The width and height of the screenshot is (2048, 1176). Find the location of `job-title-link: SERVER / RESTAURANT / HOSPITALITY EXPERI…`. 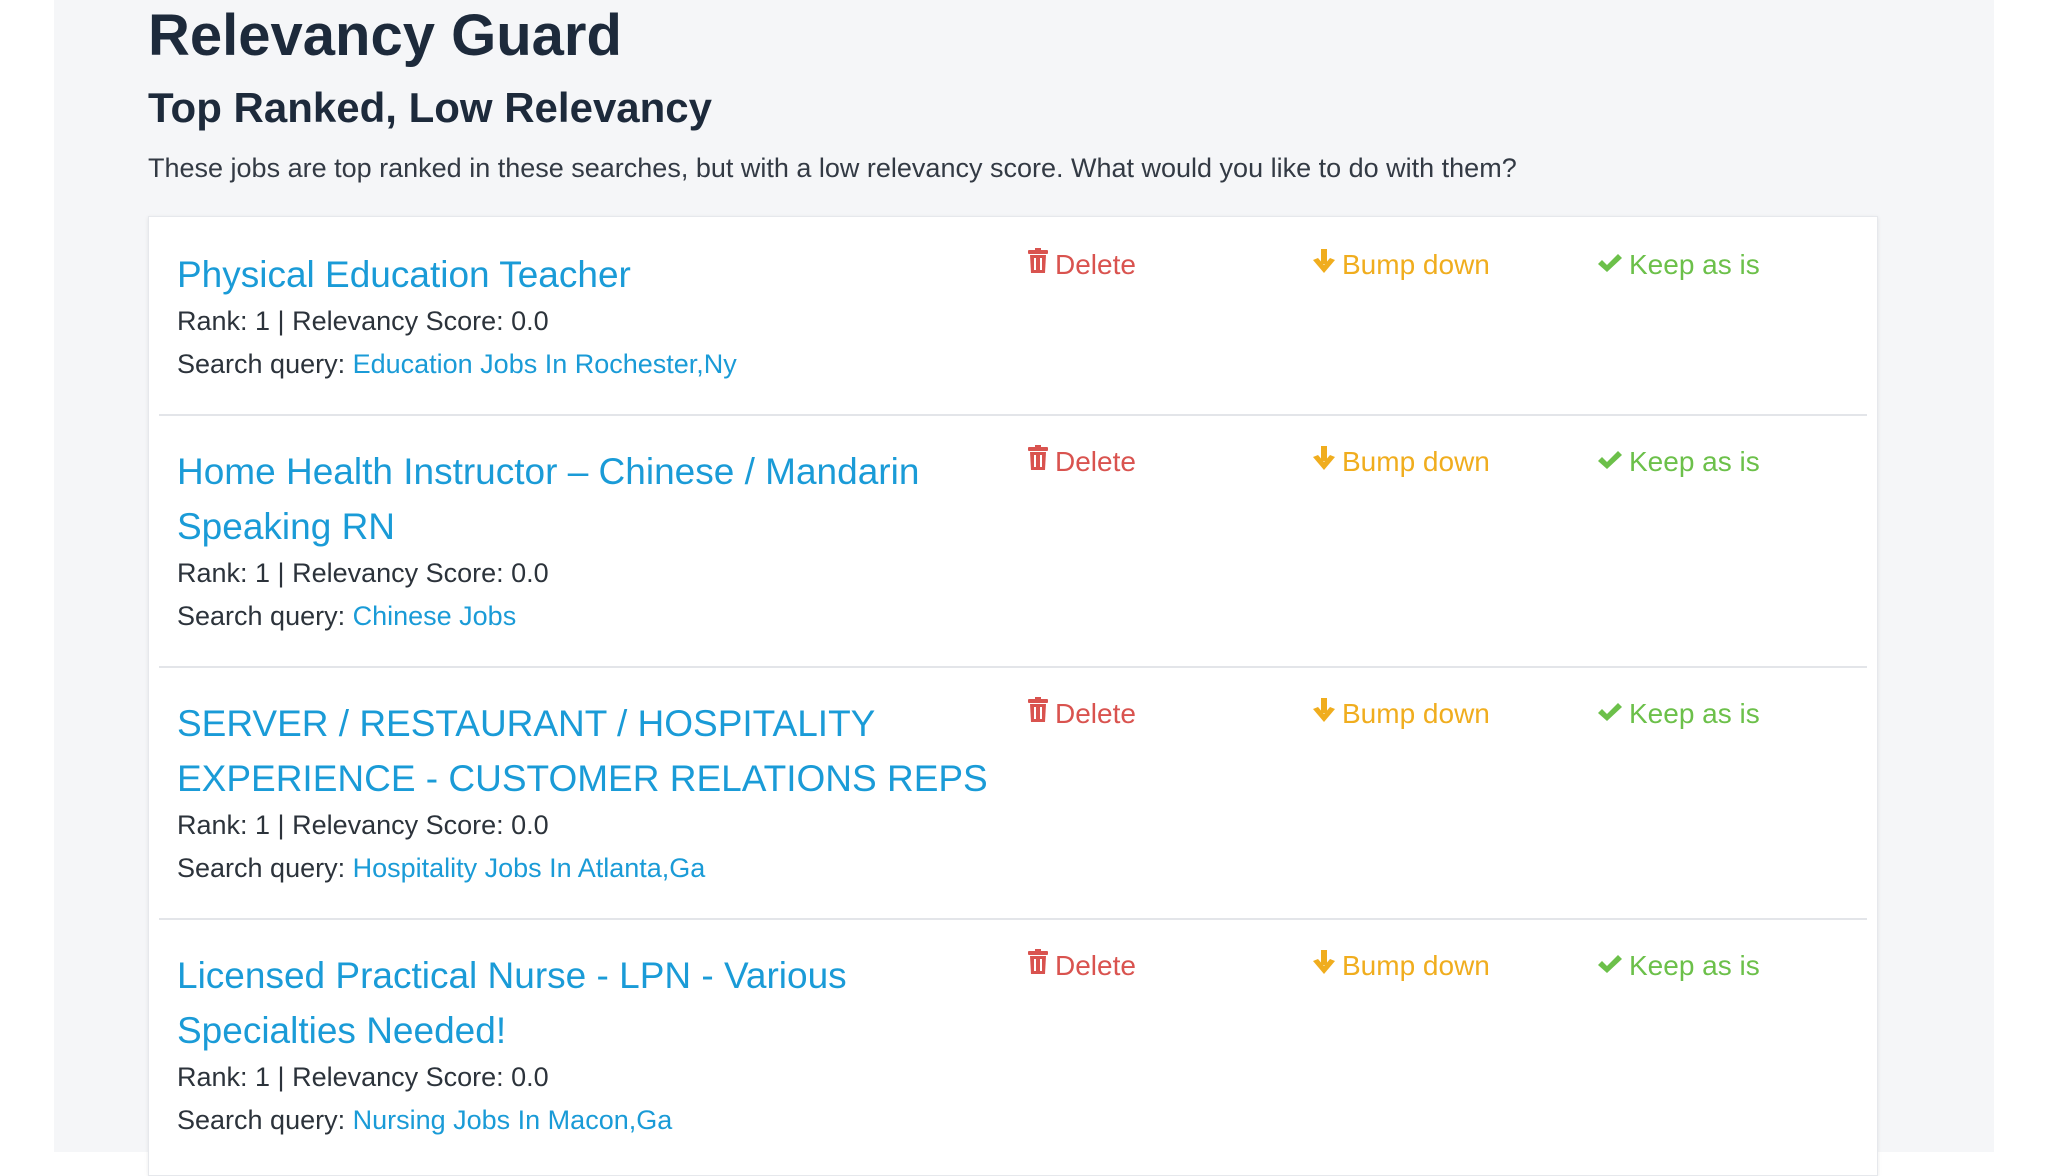

job-title-link: SERVER / RESTAURANT / HOSPITALITY EXPERI… is located at coordinates (597, 751).